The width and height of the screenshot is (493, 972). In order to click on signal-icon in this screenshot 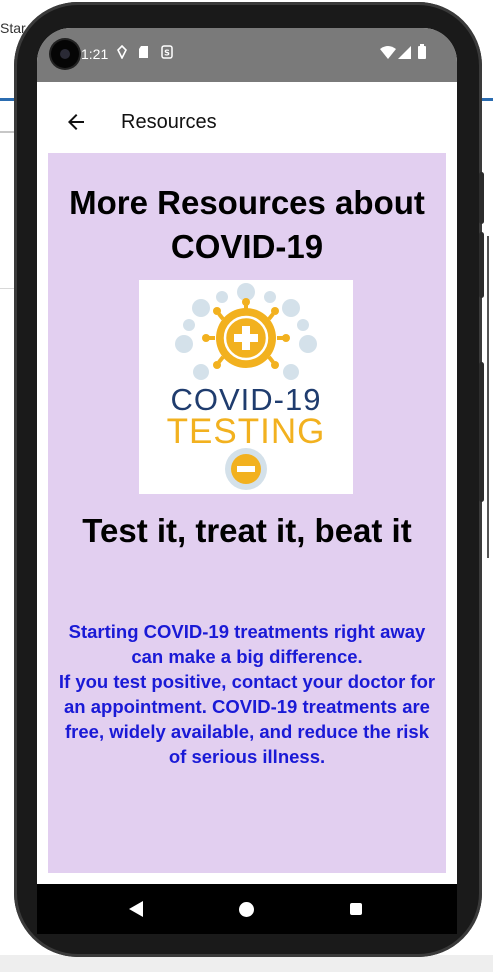, I will do `click(404, 54)`.